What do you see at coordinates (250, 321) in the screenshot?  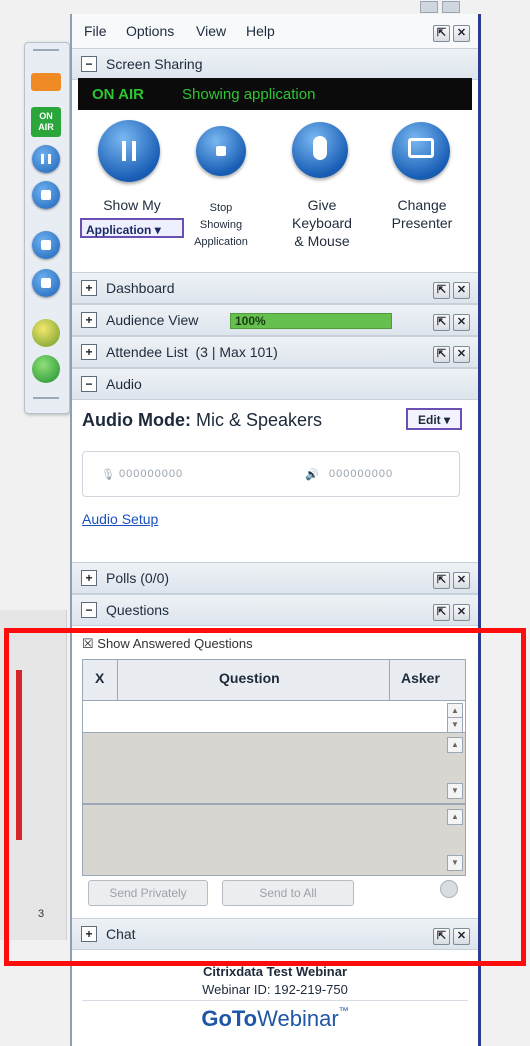 I see `progress-label: 100%` at bounding box center [250, 321].